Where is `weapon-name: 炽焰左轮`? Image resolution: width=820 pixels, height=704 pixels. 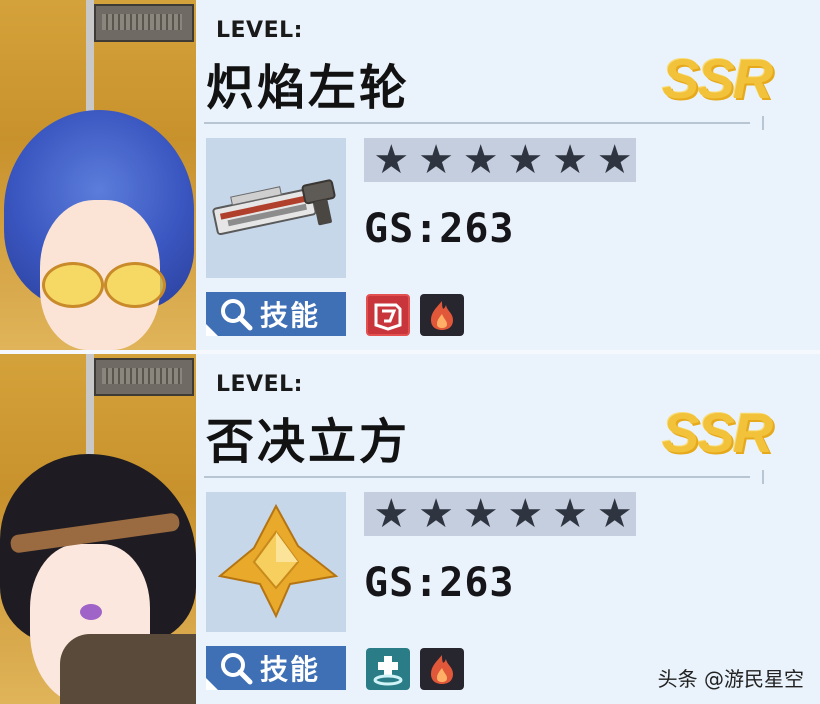
weapon-name: 炽焰左轮 is located at coordinates (308, 88).